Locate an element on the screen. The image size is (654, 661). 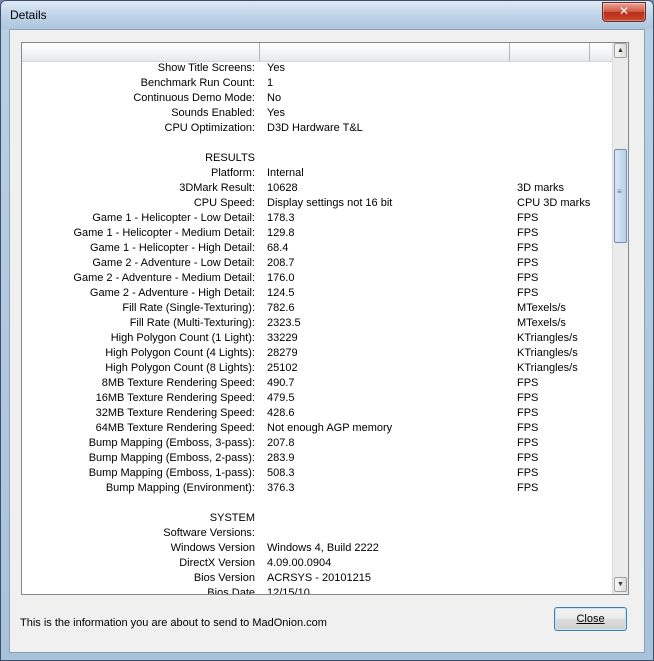
table-row: DirectX Version 4.09.00.0904 is located at coordinates (317, 563).